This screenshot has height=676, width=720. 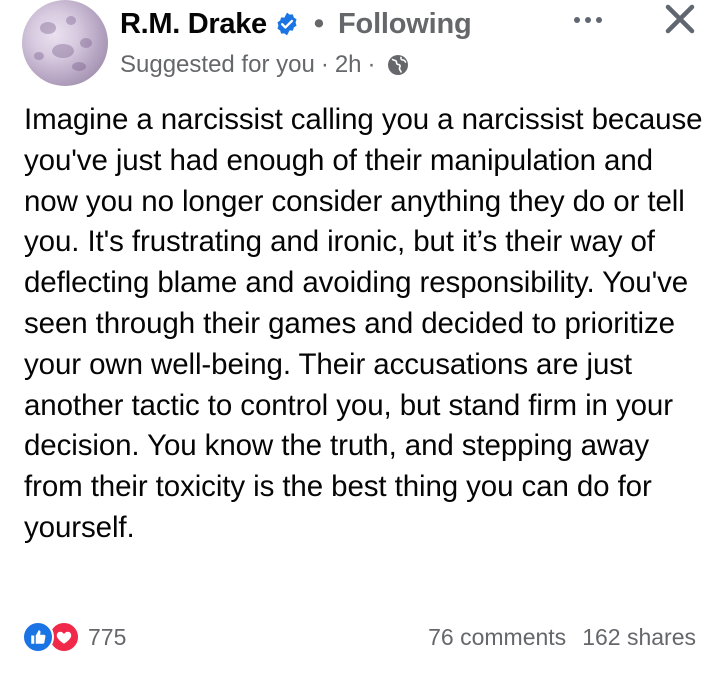 What do you see at coordinates (74, 637) in the screenshot?
I see `reaction-summary: 775` at bounding box center [74, 637].